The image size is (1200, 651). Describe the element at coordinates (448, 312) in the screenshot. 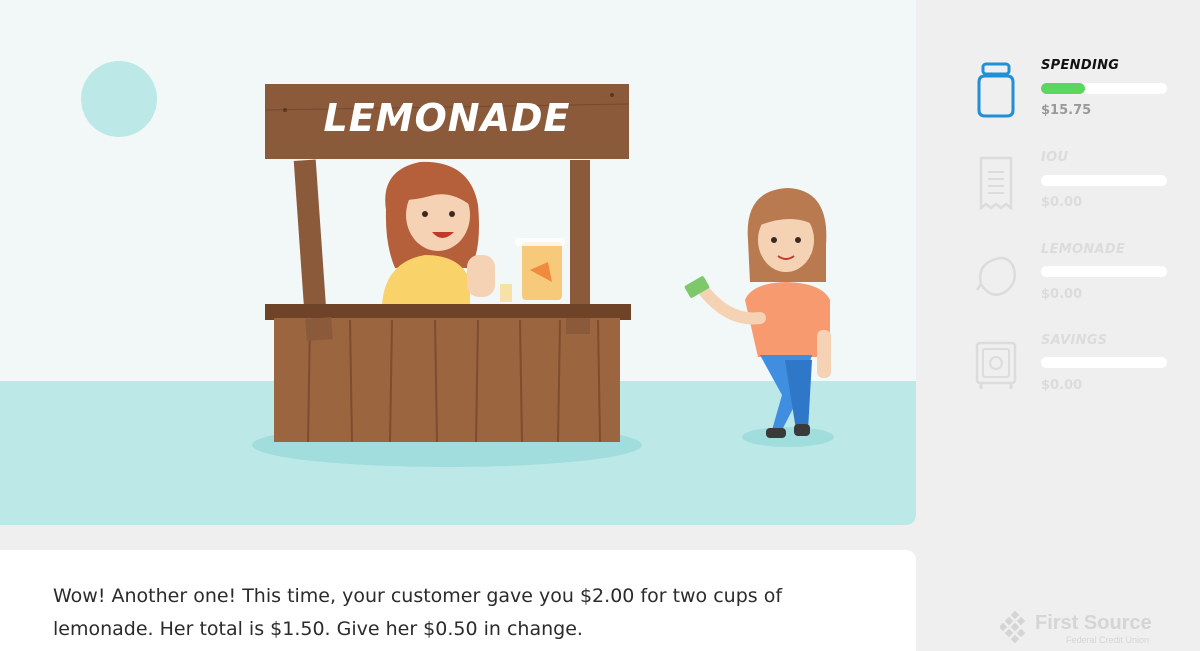

I see `counter-top` at that location.